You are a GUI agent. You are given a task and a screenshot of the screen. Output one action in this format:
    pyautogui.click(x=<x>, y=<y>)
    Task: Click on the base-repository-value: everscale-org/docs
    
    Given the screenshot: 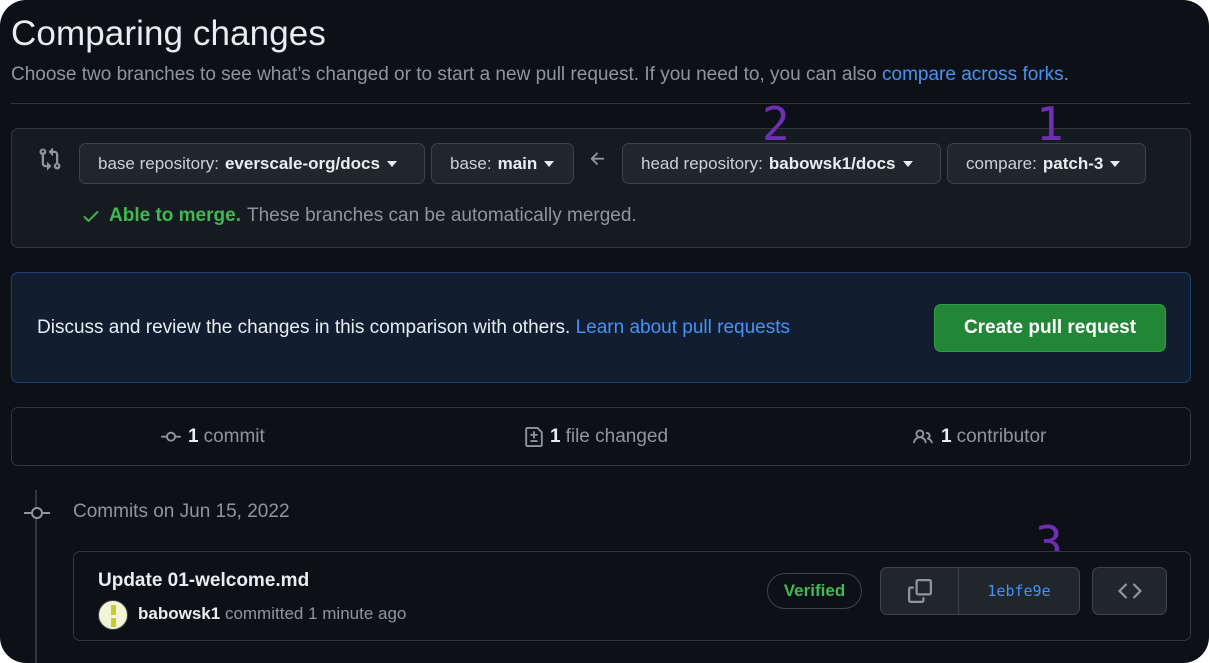 What is the action you would take?
    pyautogui.click(x=302, y=163)
    